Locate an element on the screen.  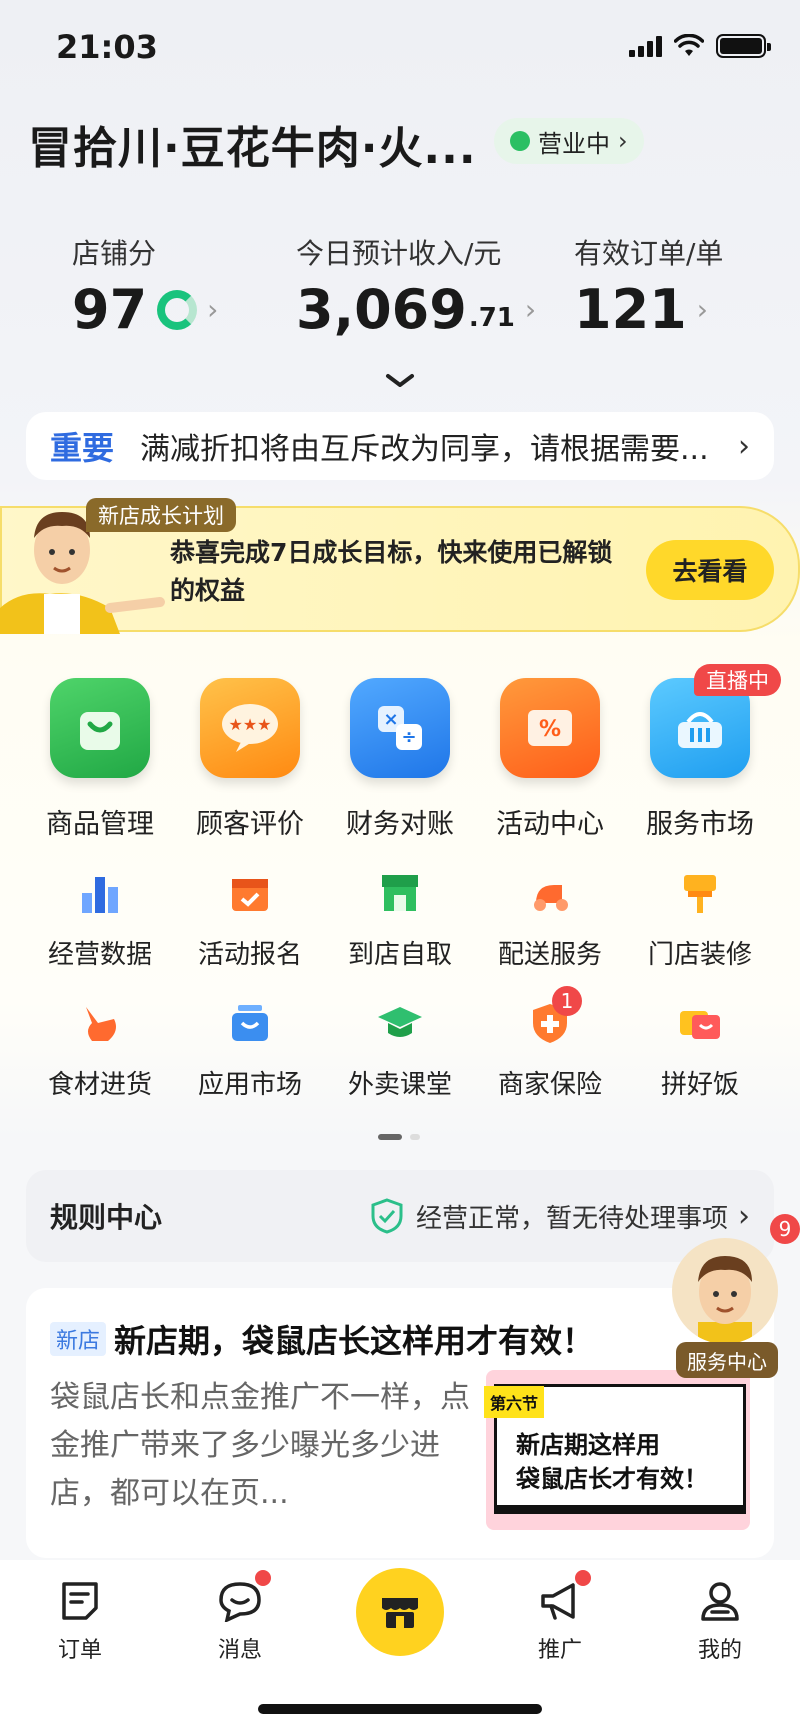
metric-store-score: 店铺分 97 › is located at coordinates (145, 286).